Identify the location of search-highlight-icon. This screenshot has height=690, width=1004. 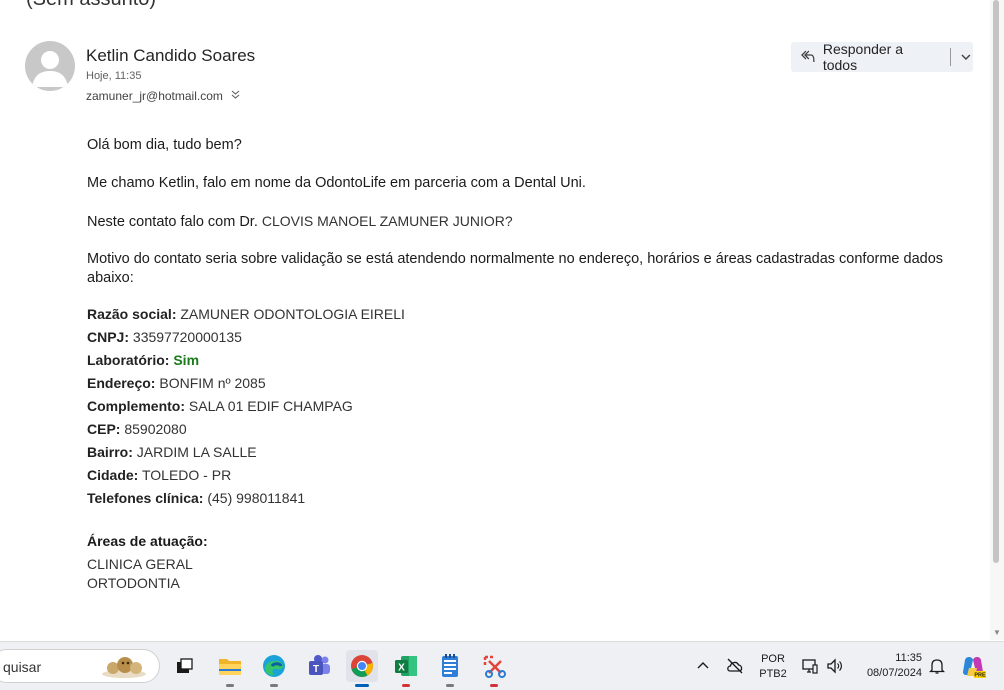
(124, 667).